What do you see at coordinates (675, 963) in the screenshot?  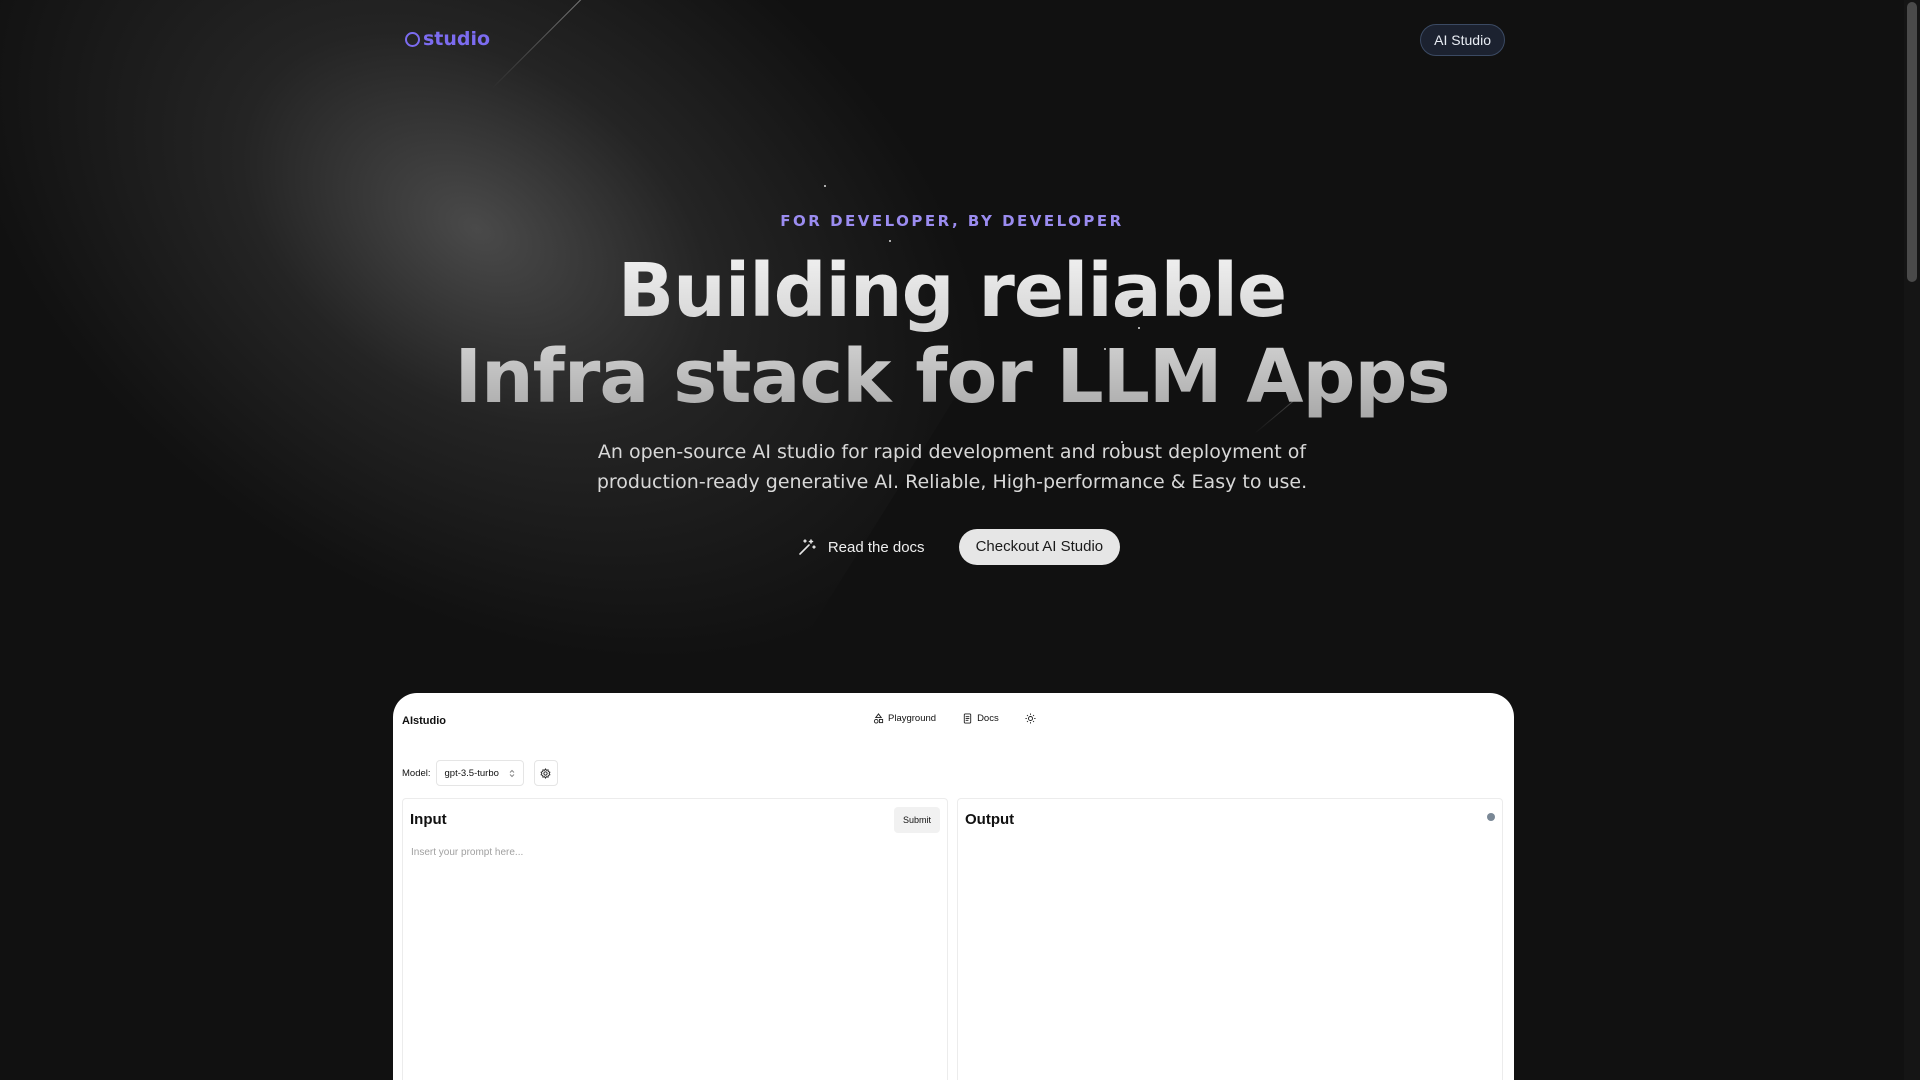 I see `prompt-input` at bounding box center [675, 963].